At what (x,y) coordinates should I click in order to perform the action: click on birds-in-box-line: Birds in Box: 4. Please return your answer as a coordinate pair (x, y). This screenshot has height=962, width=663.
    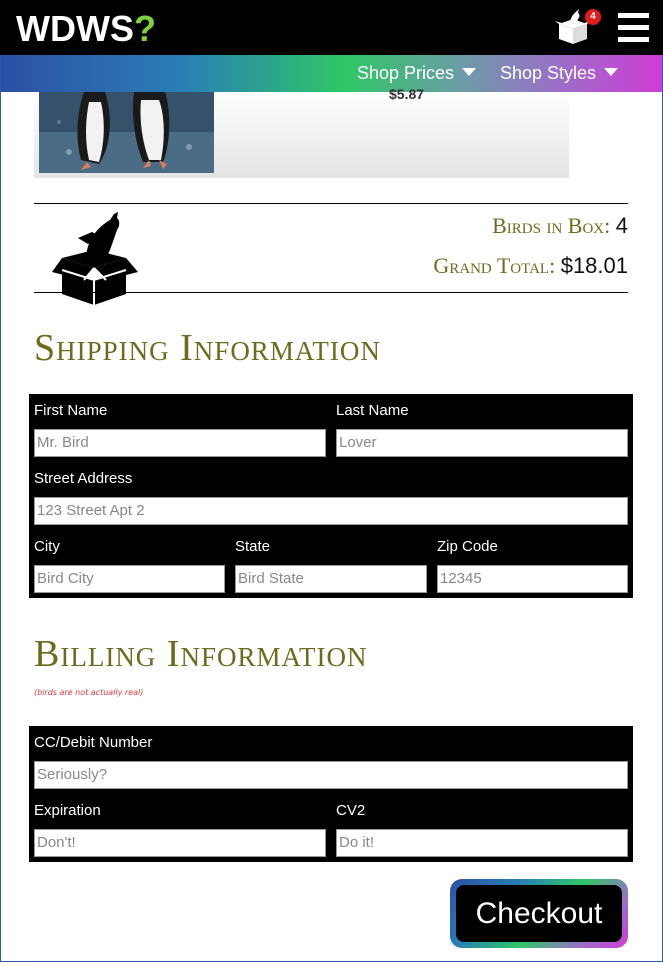
    Looking at the image, I should click on (560, 226).